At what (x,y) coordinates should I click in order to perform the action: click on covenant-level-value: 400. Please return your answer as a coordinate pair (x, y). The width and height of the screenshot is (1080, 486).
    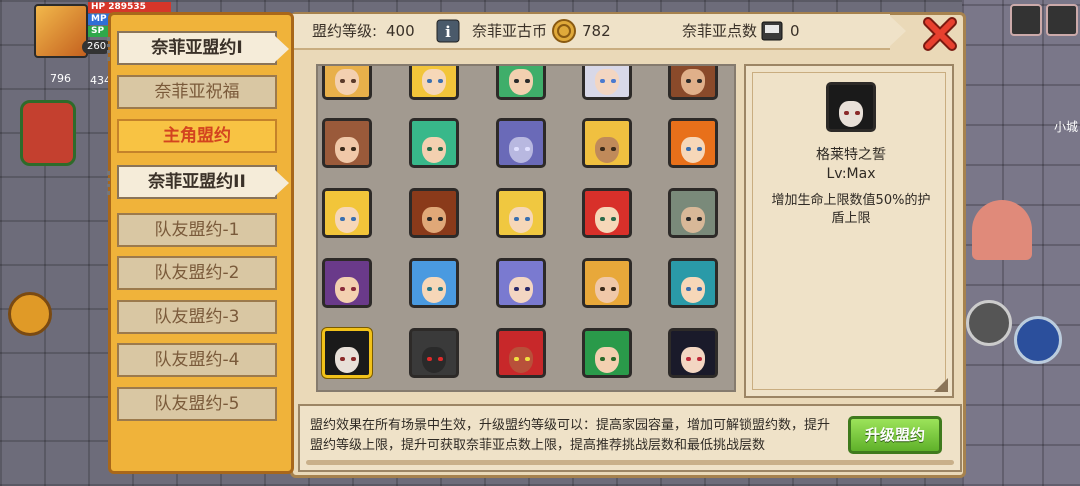
    Looking at the image, I should click on (400, 31).